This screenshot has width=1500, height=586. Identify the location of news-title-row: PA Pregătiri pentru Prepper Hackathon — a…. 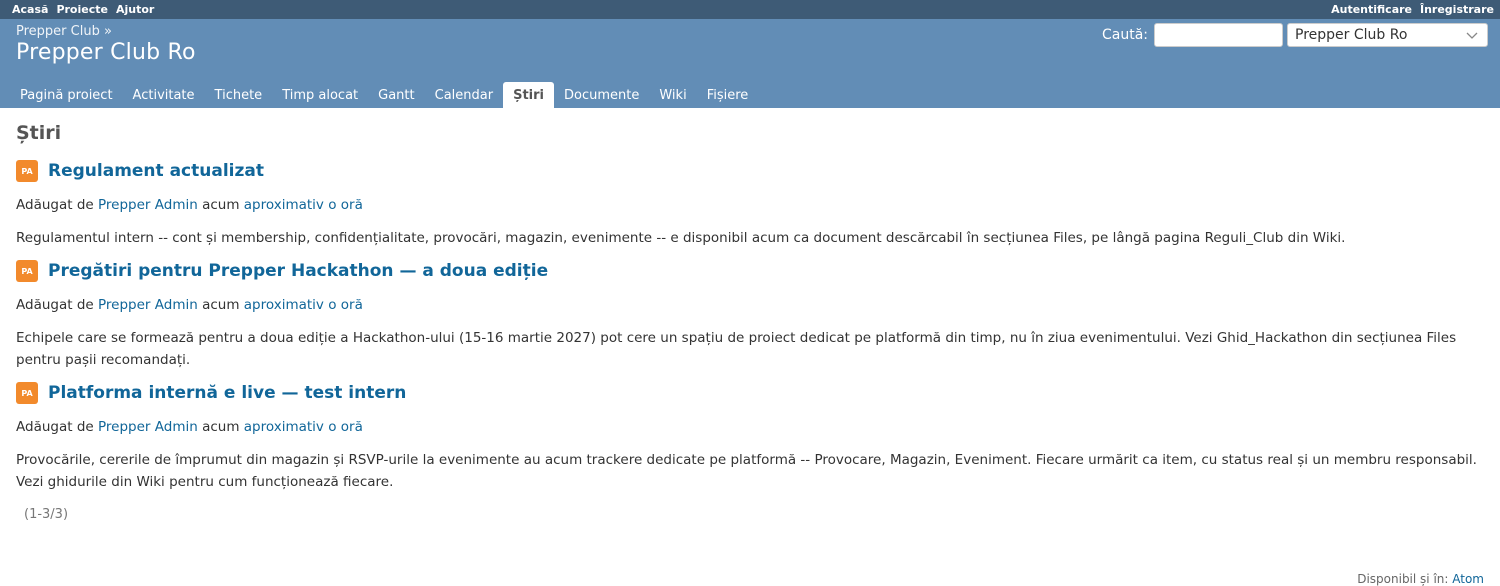
(750, 271).